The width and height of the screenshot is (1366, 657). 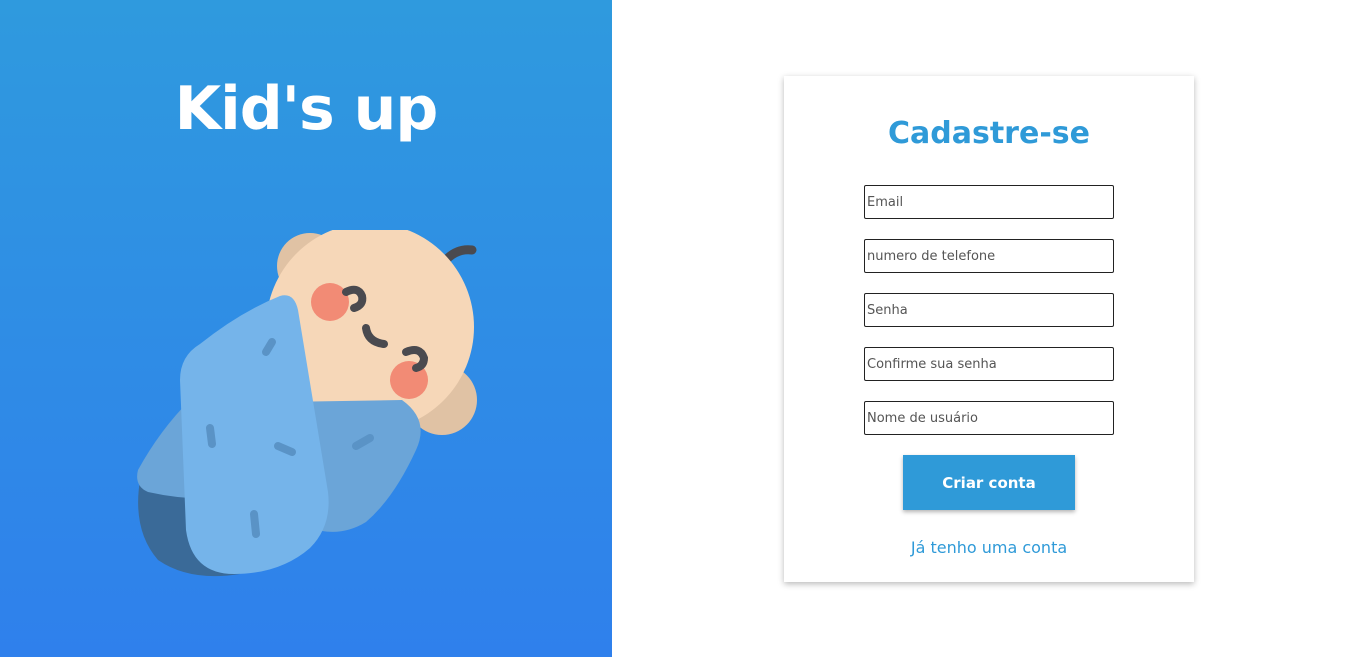 What do you see at coordinates (989, 310) in the screenshot?
I see `password-field` at bounding box center [989, 310].